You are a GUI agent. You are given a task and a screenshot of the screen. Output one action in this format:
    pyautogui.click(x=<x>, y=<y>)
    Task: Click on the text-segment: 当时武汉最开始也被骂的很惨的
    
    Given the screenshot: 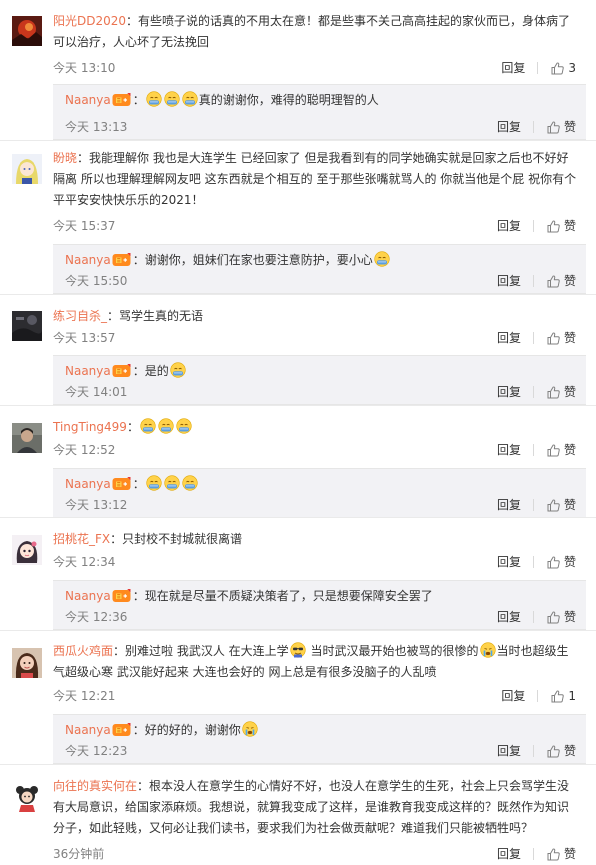 What is the action you would take?
    pyautogui.click(x=392, y=651)
    